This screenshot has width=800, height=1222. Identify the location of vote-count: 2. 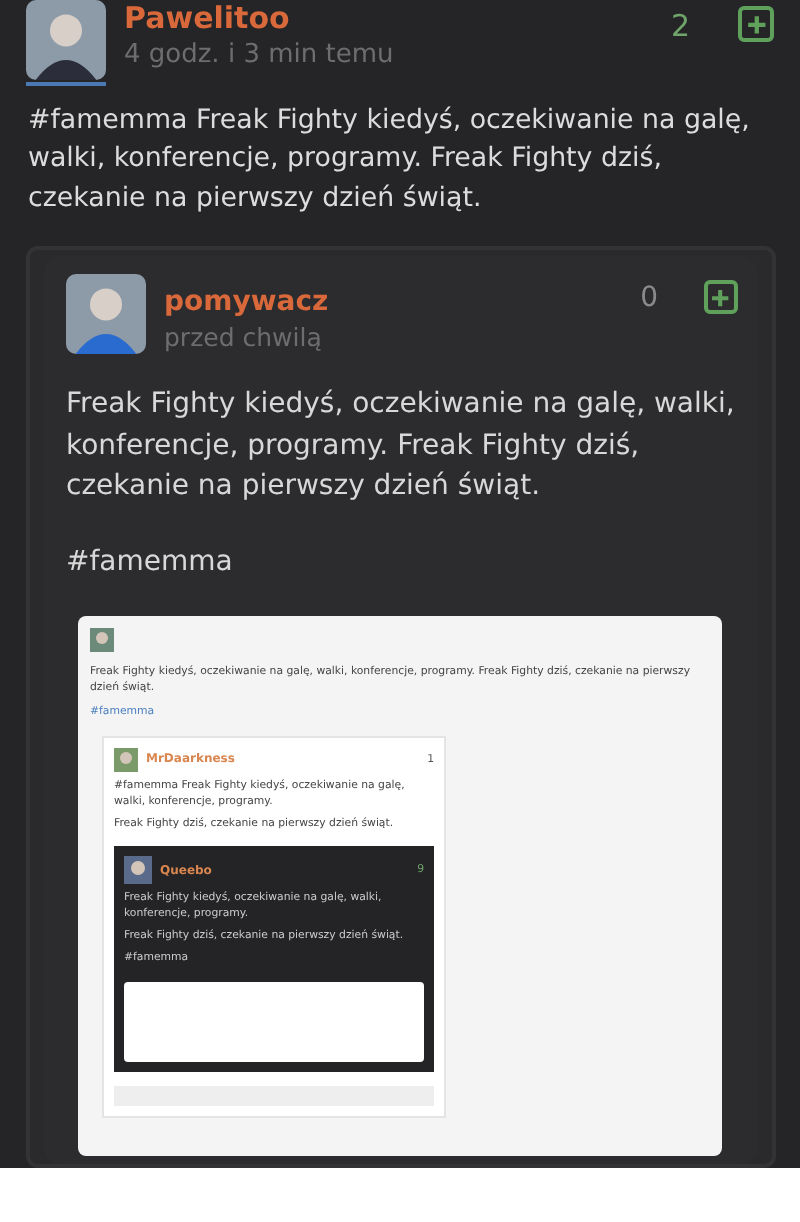
(680, 26).